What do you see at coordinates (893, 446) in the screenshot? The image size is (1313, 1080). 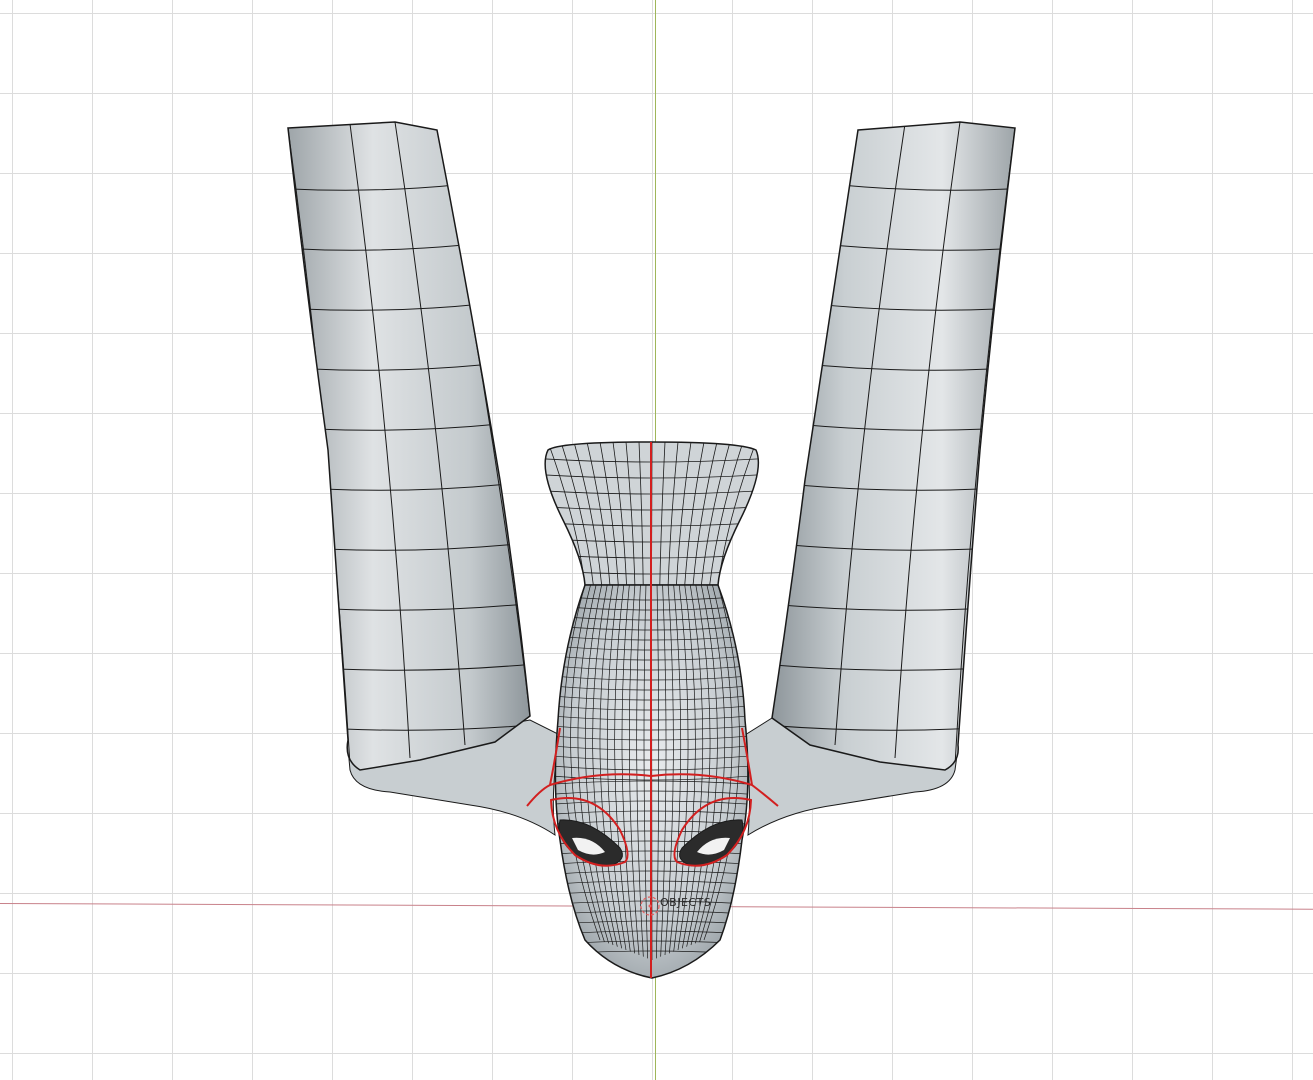 I see `right-wing` at bounding box center [893, 446].